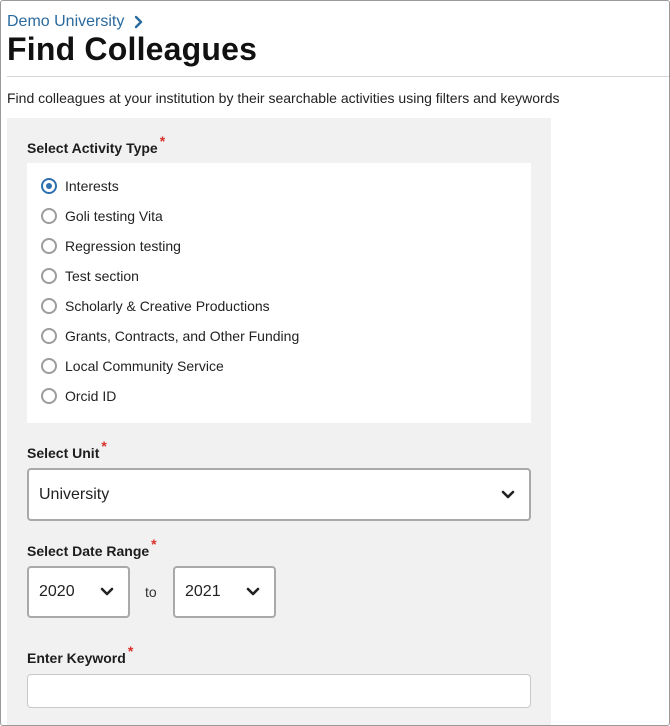 The width and height of the screenshot is (670, 726). I want to click on radio-option-local-community-service: Local Community Service, so click(132, 366).